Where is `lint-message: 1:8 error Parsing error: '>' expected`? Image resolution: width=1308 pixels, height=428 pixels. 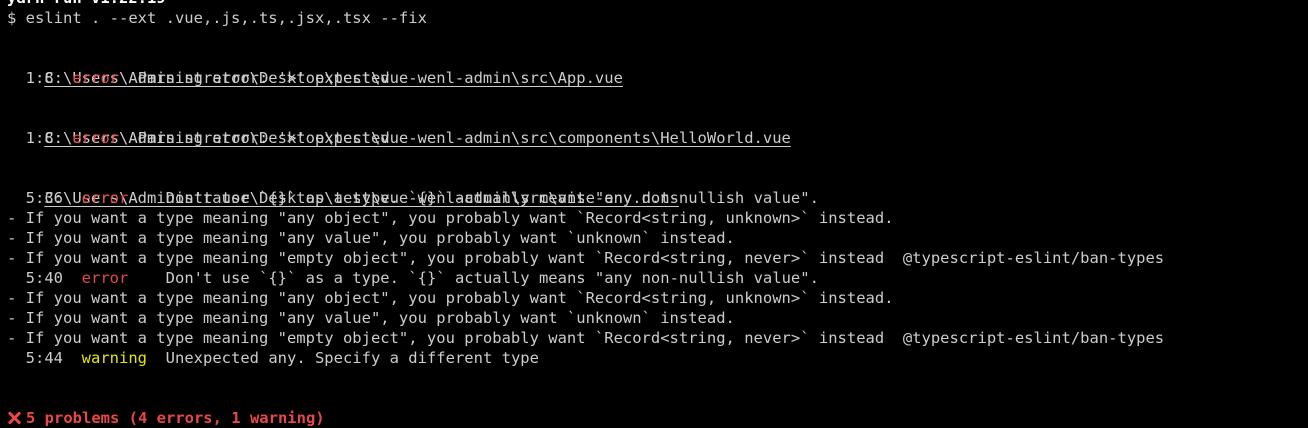
lint-message: 1:8 error Parsing error: '>' expected is located at coordinates (656, 78).